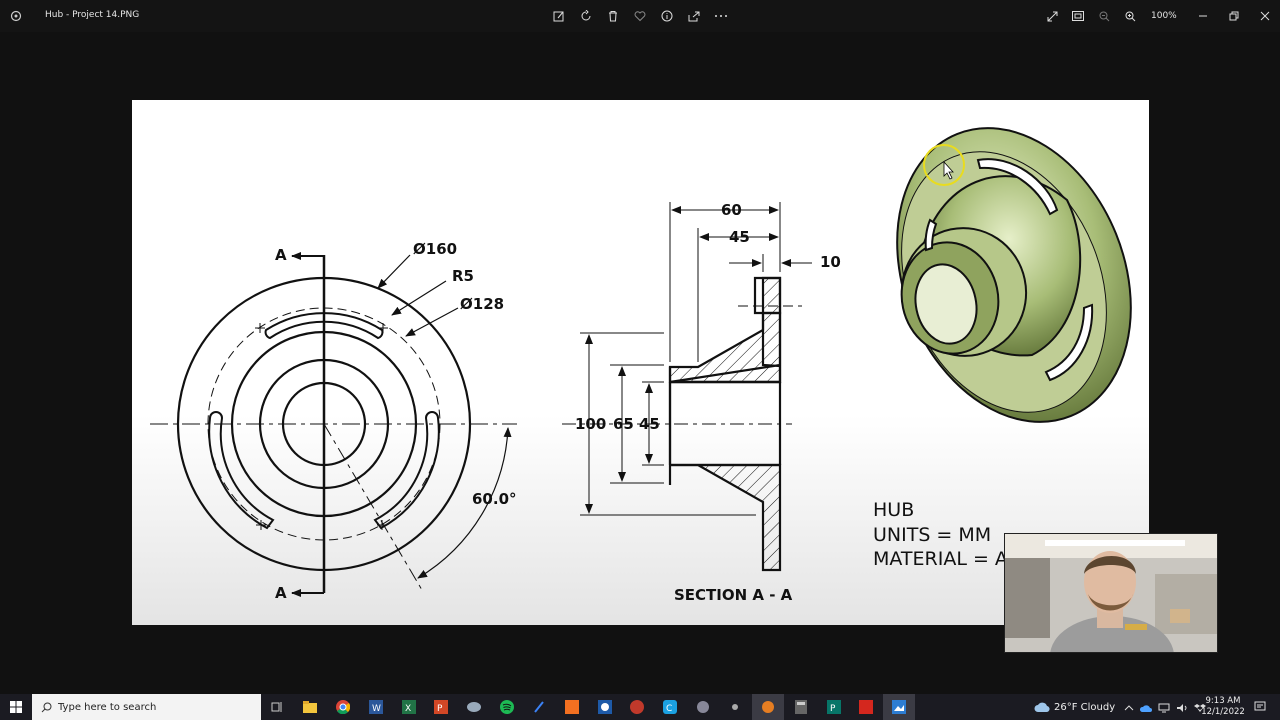  What do you see at coordinates (494, 499) in the screenshot?
I see `dim-angle: 60.0°` at bounding box center [494, 499].